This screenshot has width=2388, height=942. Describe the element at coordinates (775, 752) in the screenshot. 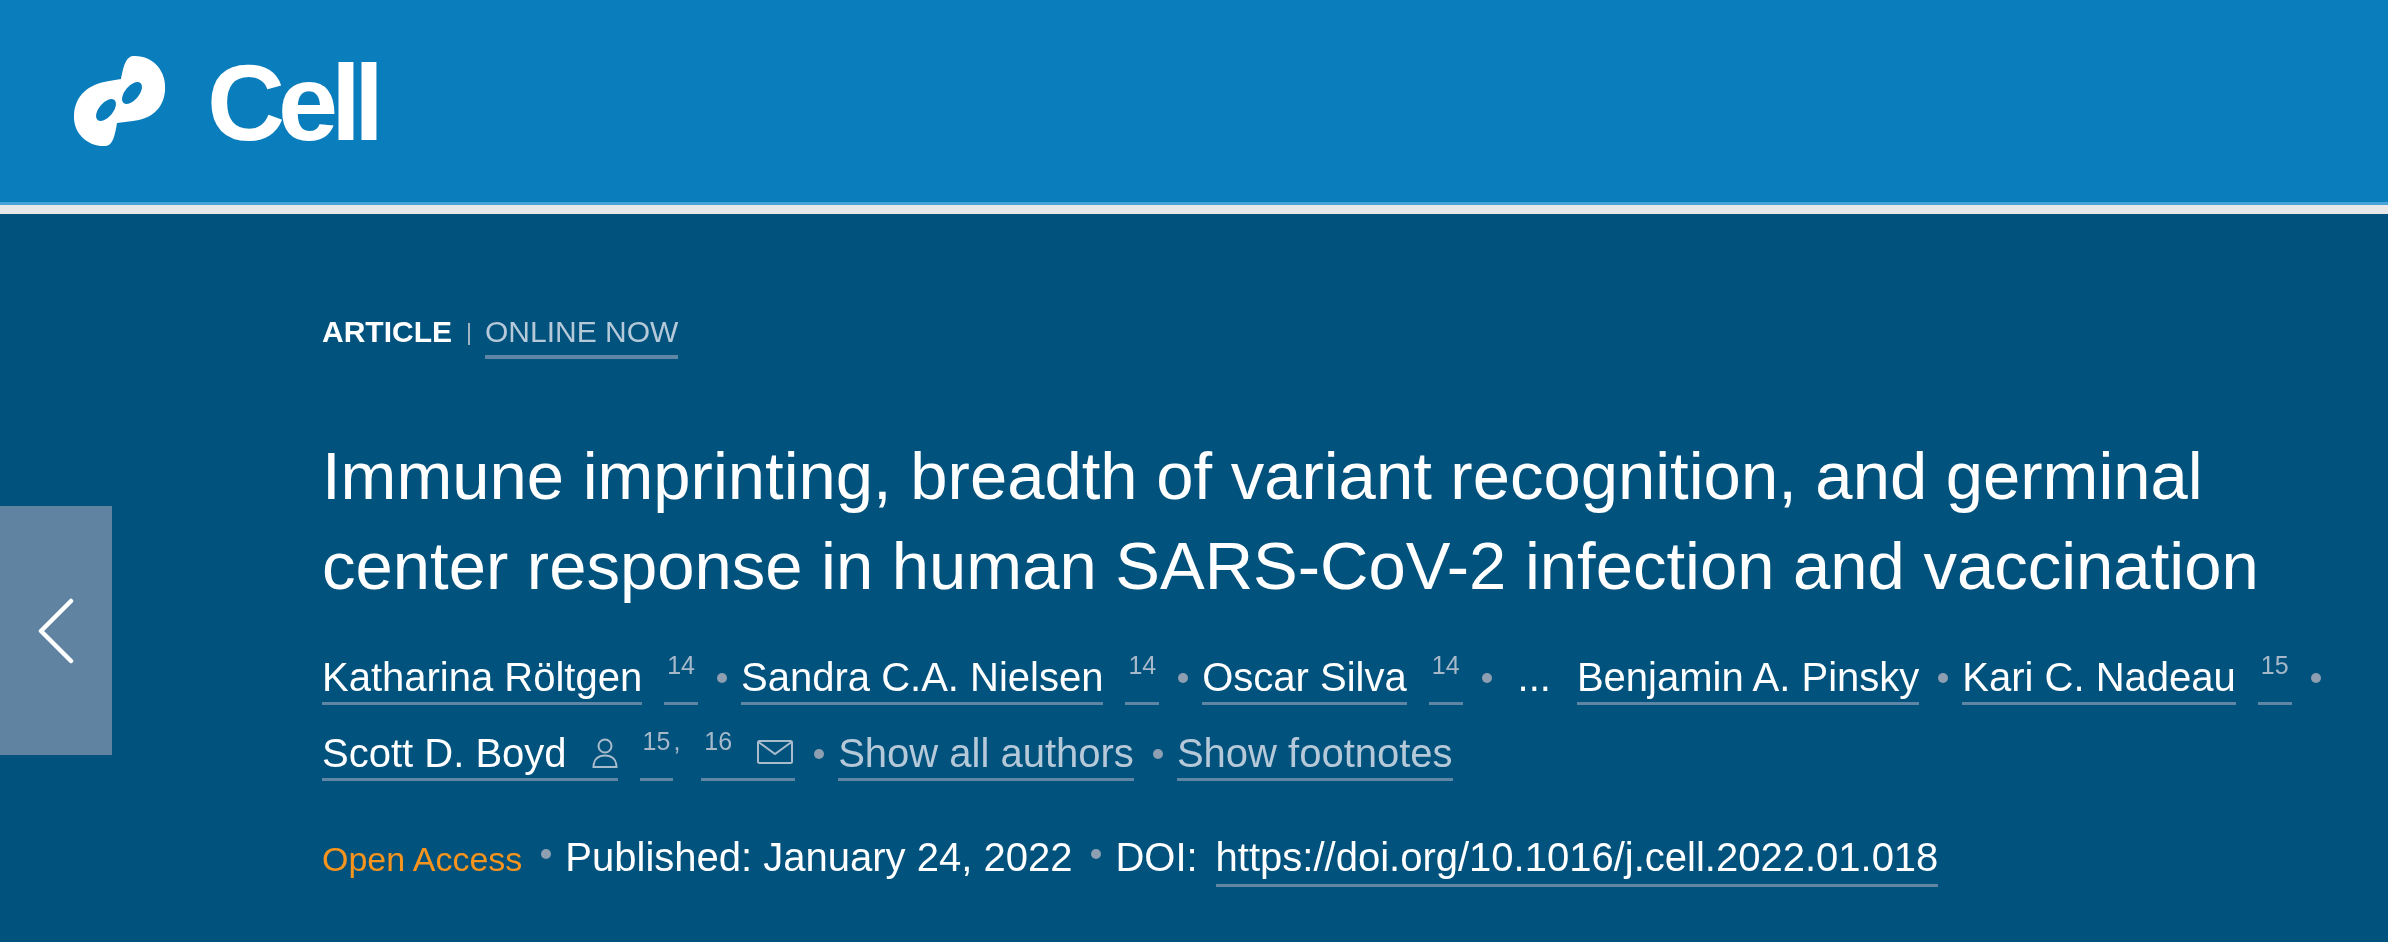

I see `mail-icon` at that location.